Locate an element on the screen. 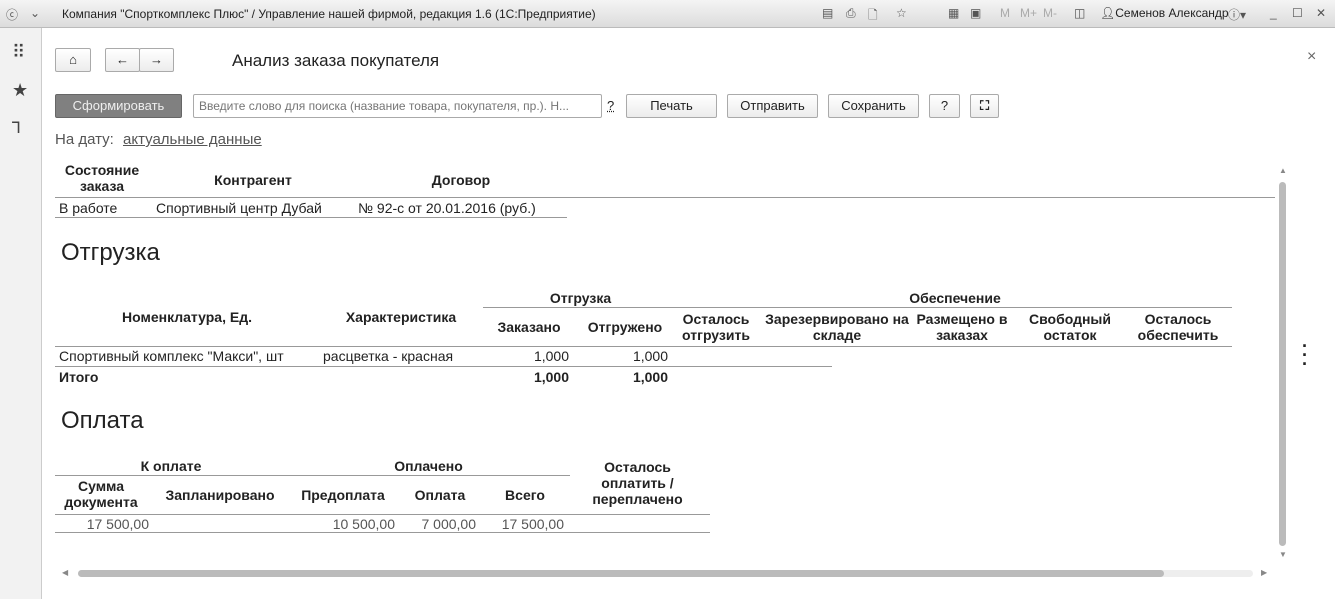 This screenshot has width=1335, height=599. date-value-link: актуальные данные is located at coordinates (192, 139).